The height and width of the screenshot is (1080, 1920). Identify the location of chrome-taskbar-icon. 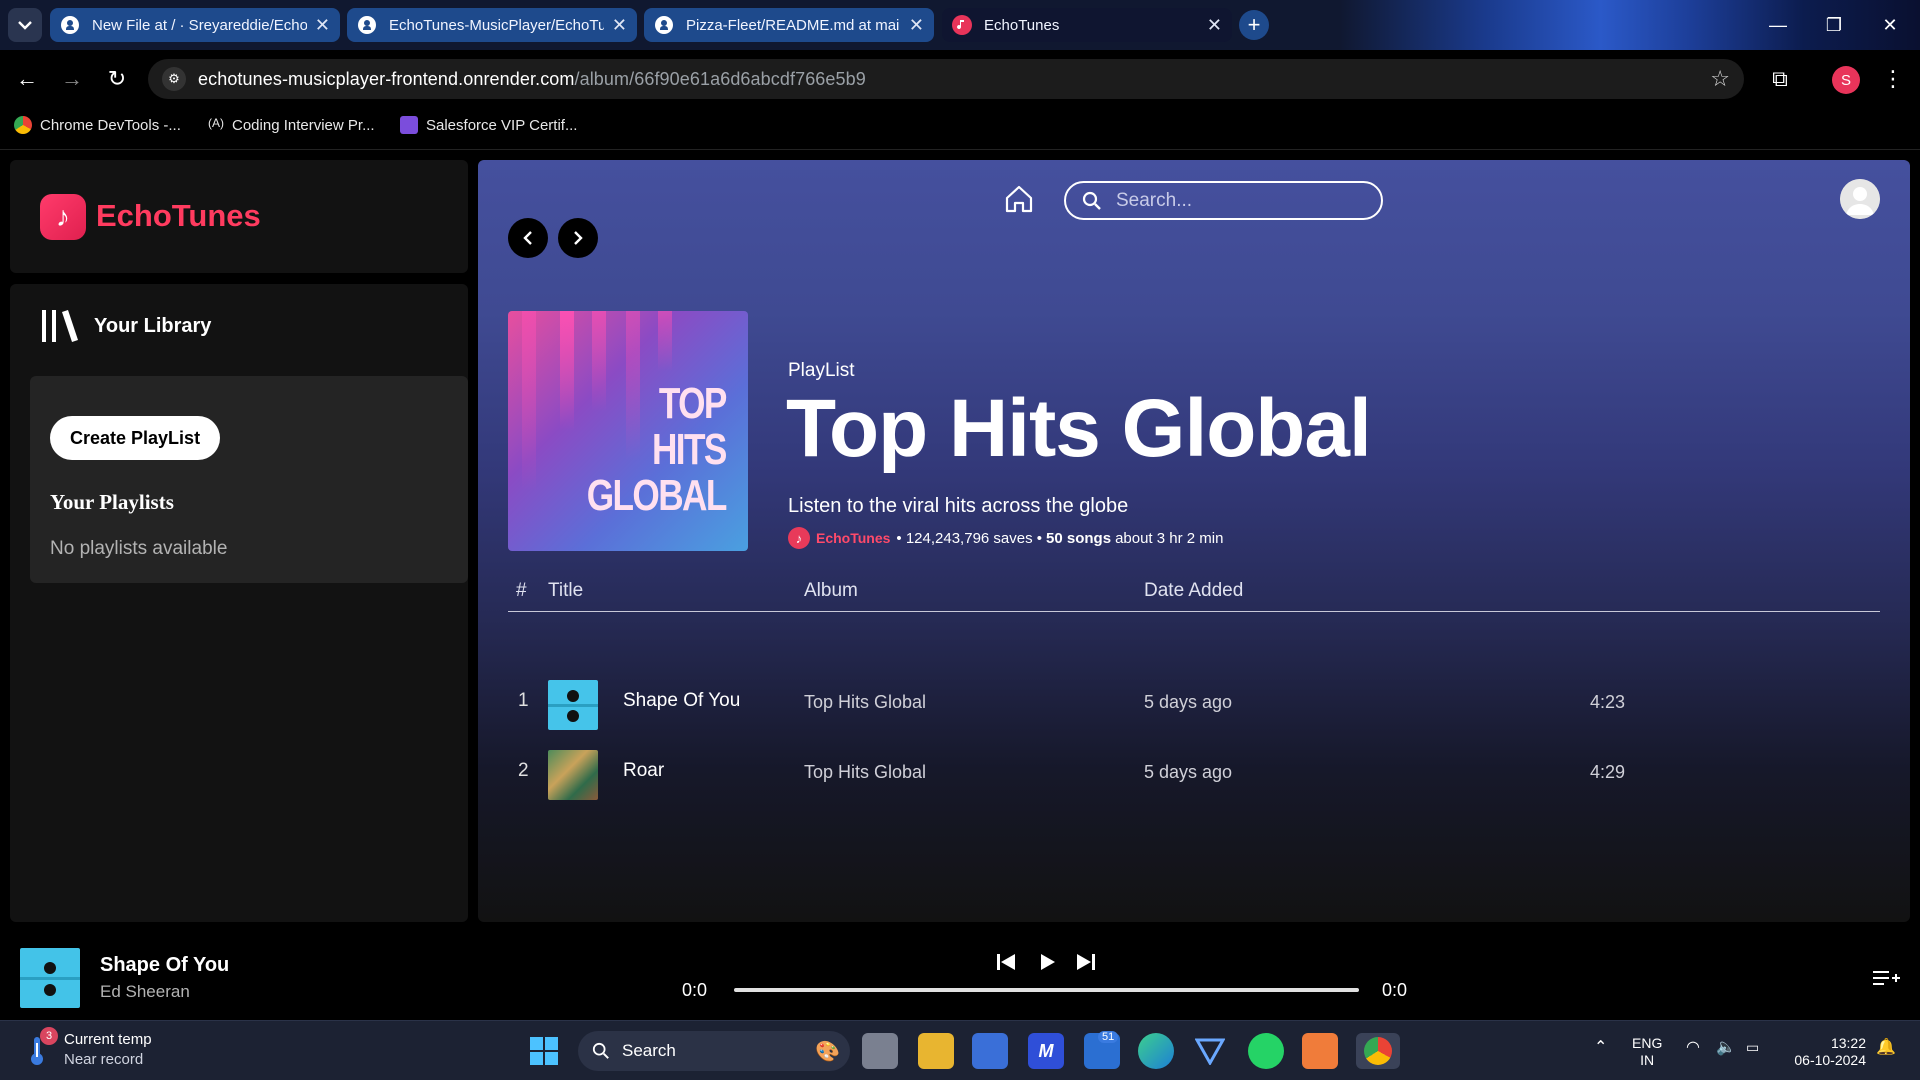
(1378, 1051).